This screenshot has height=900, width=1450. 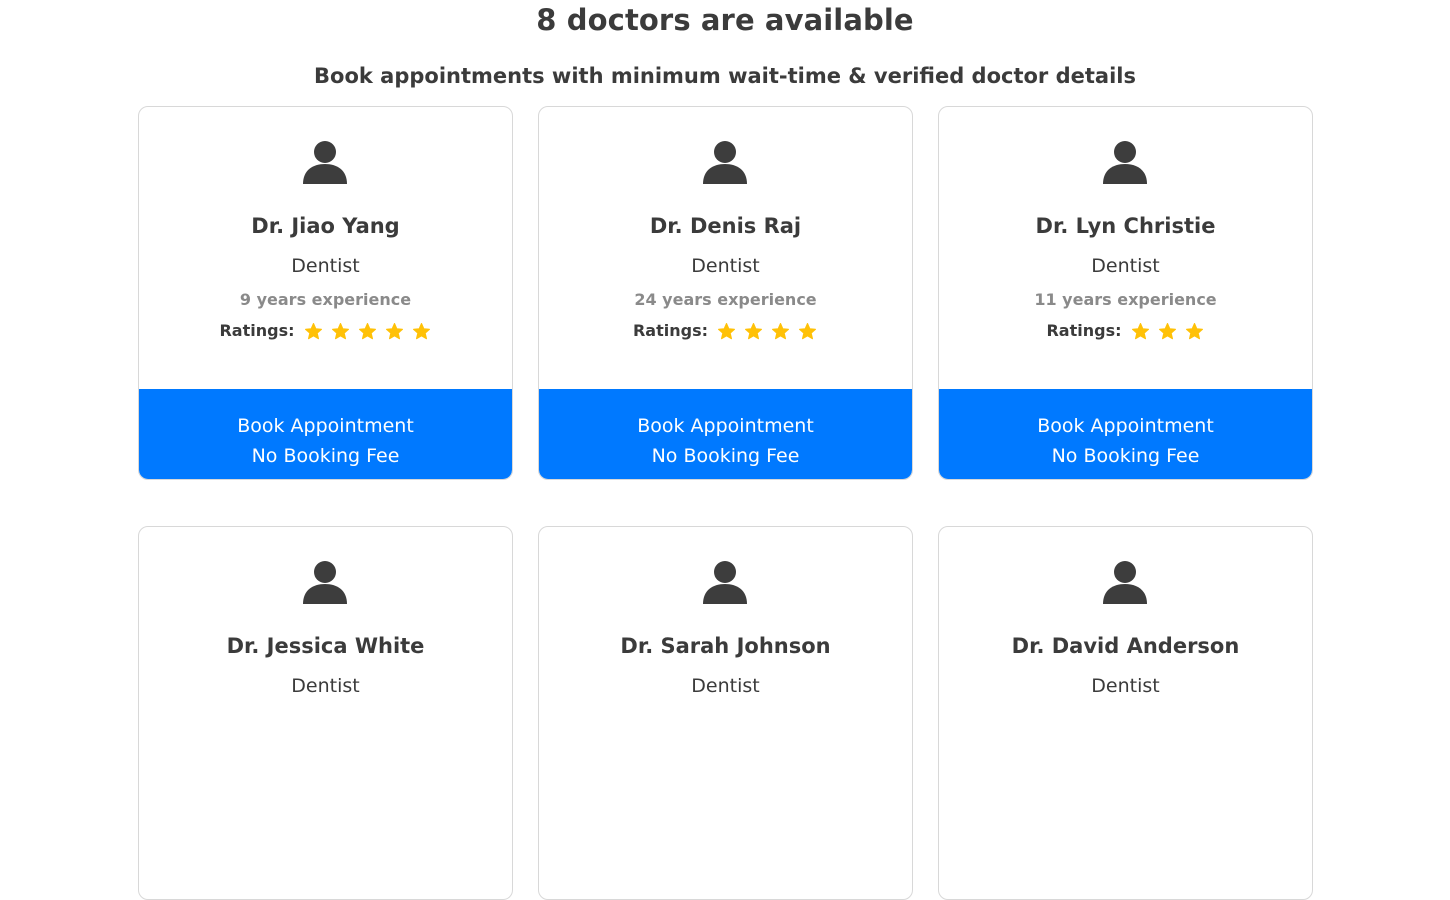 I want to click on doctor-name: Dr. Jiao Yang, so click(x=325, y=226).